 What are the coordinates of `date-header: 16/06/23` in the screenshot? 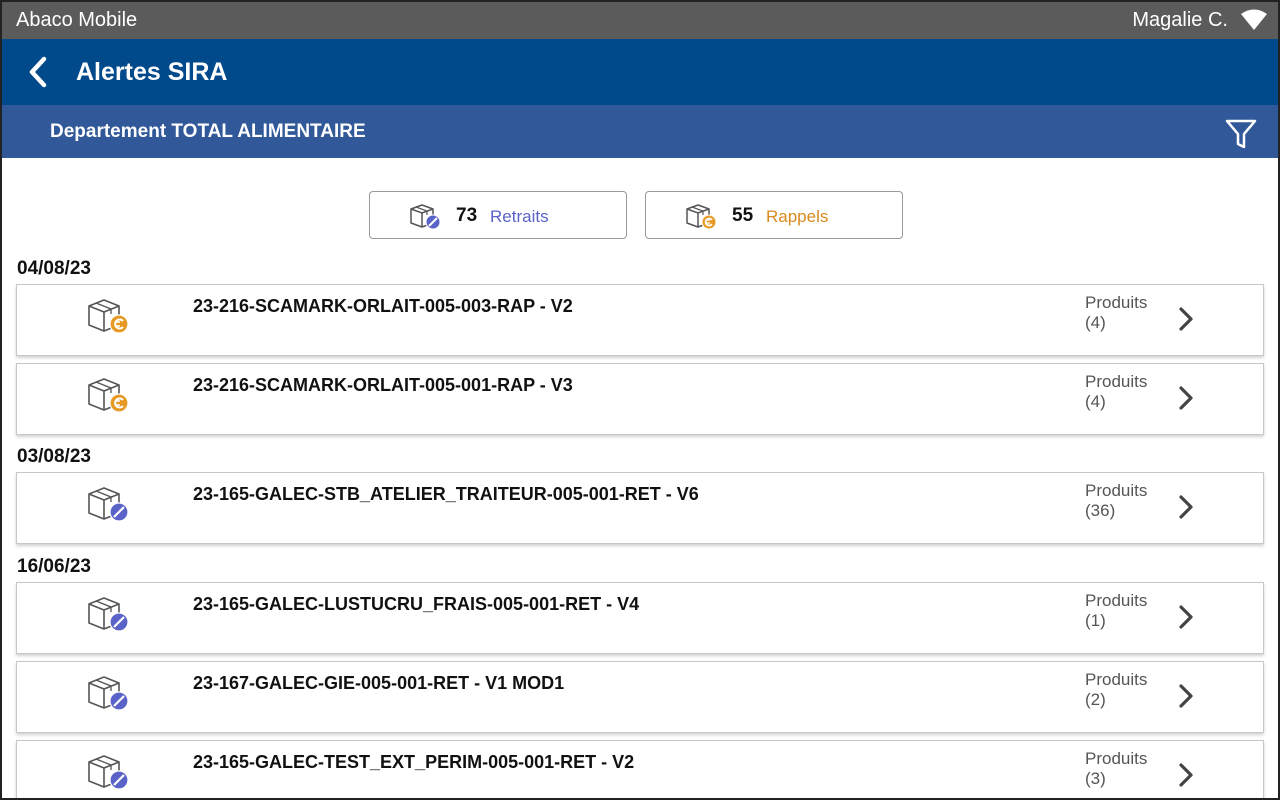 It's located at (54, 566).